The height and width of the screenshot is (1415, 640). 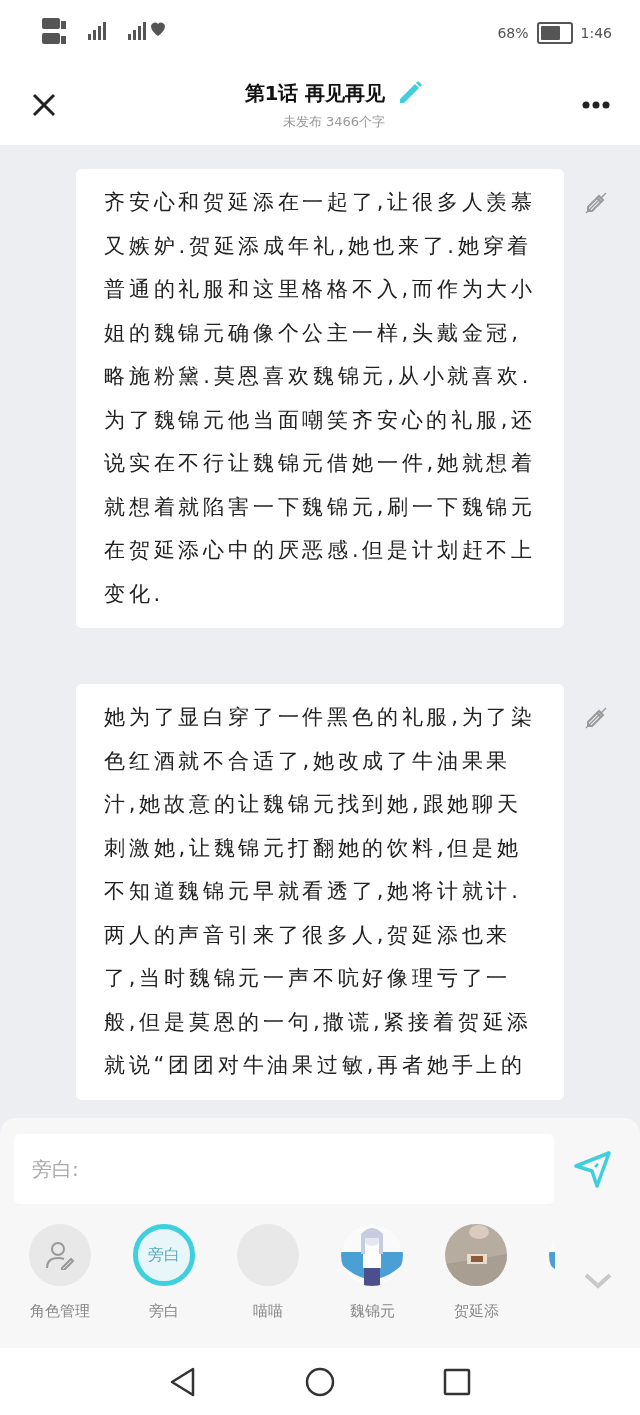 What do you see at coordinates (596, 105) in the screenshot?
I see `more-icon` at bounding box center [596, 105].